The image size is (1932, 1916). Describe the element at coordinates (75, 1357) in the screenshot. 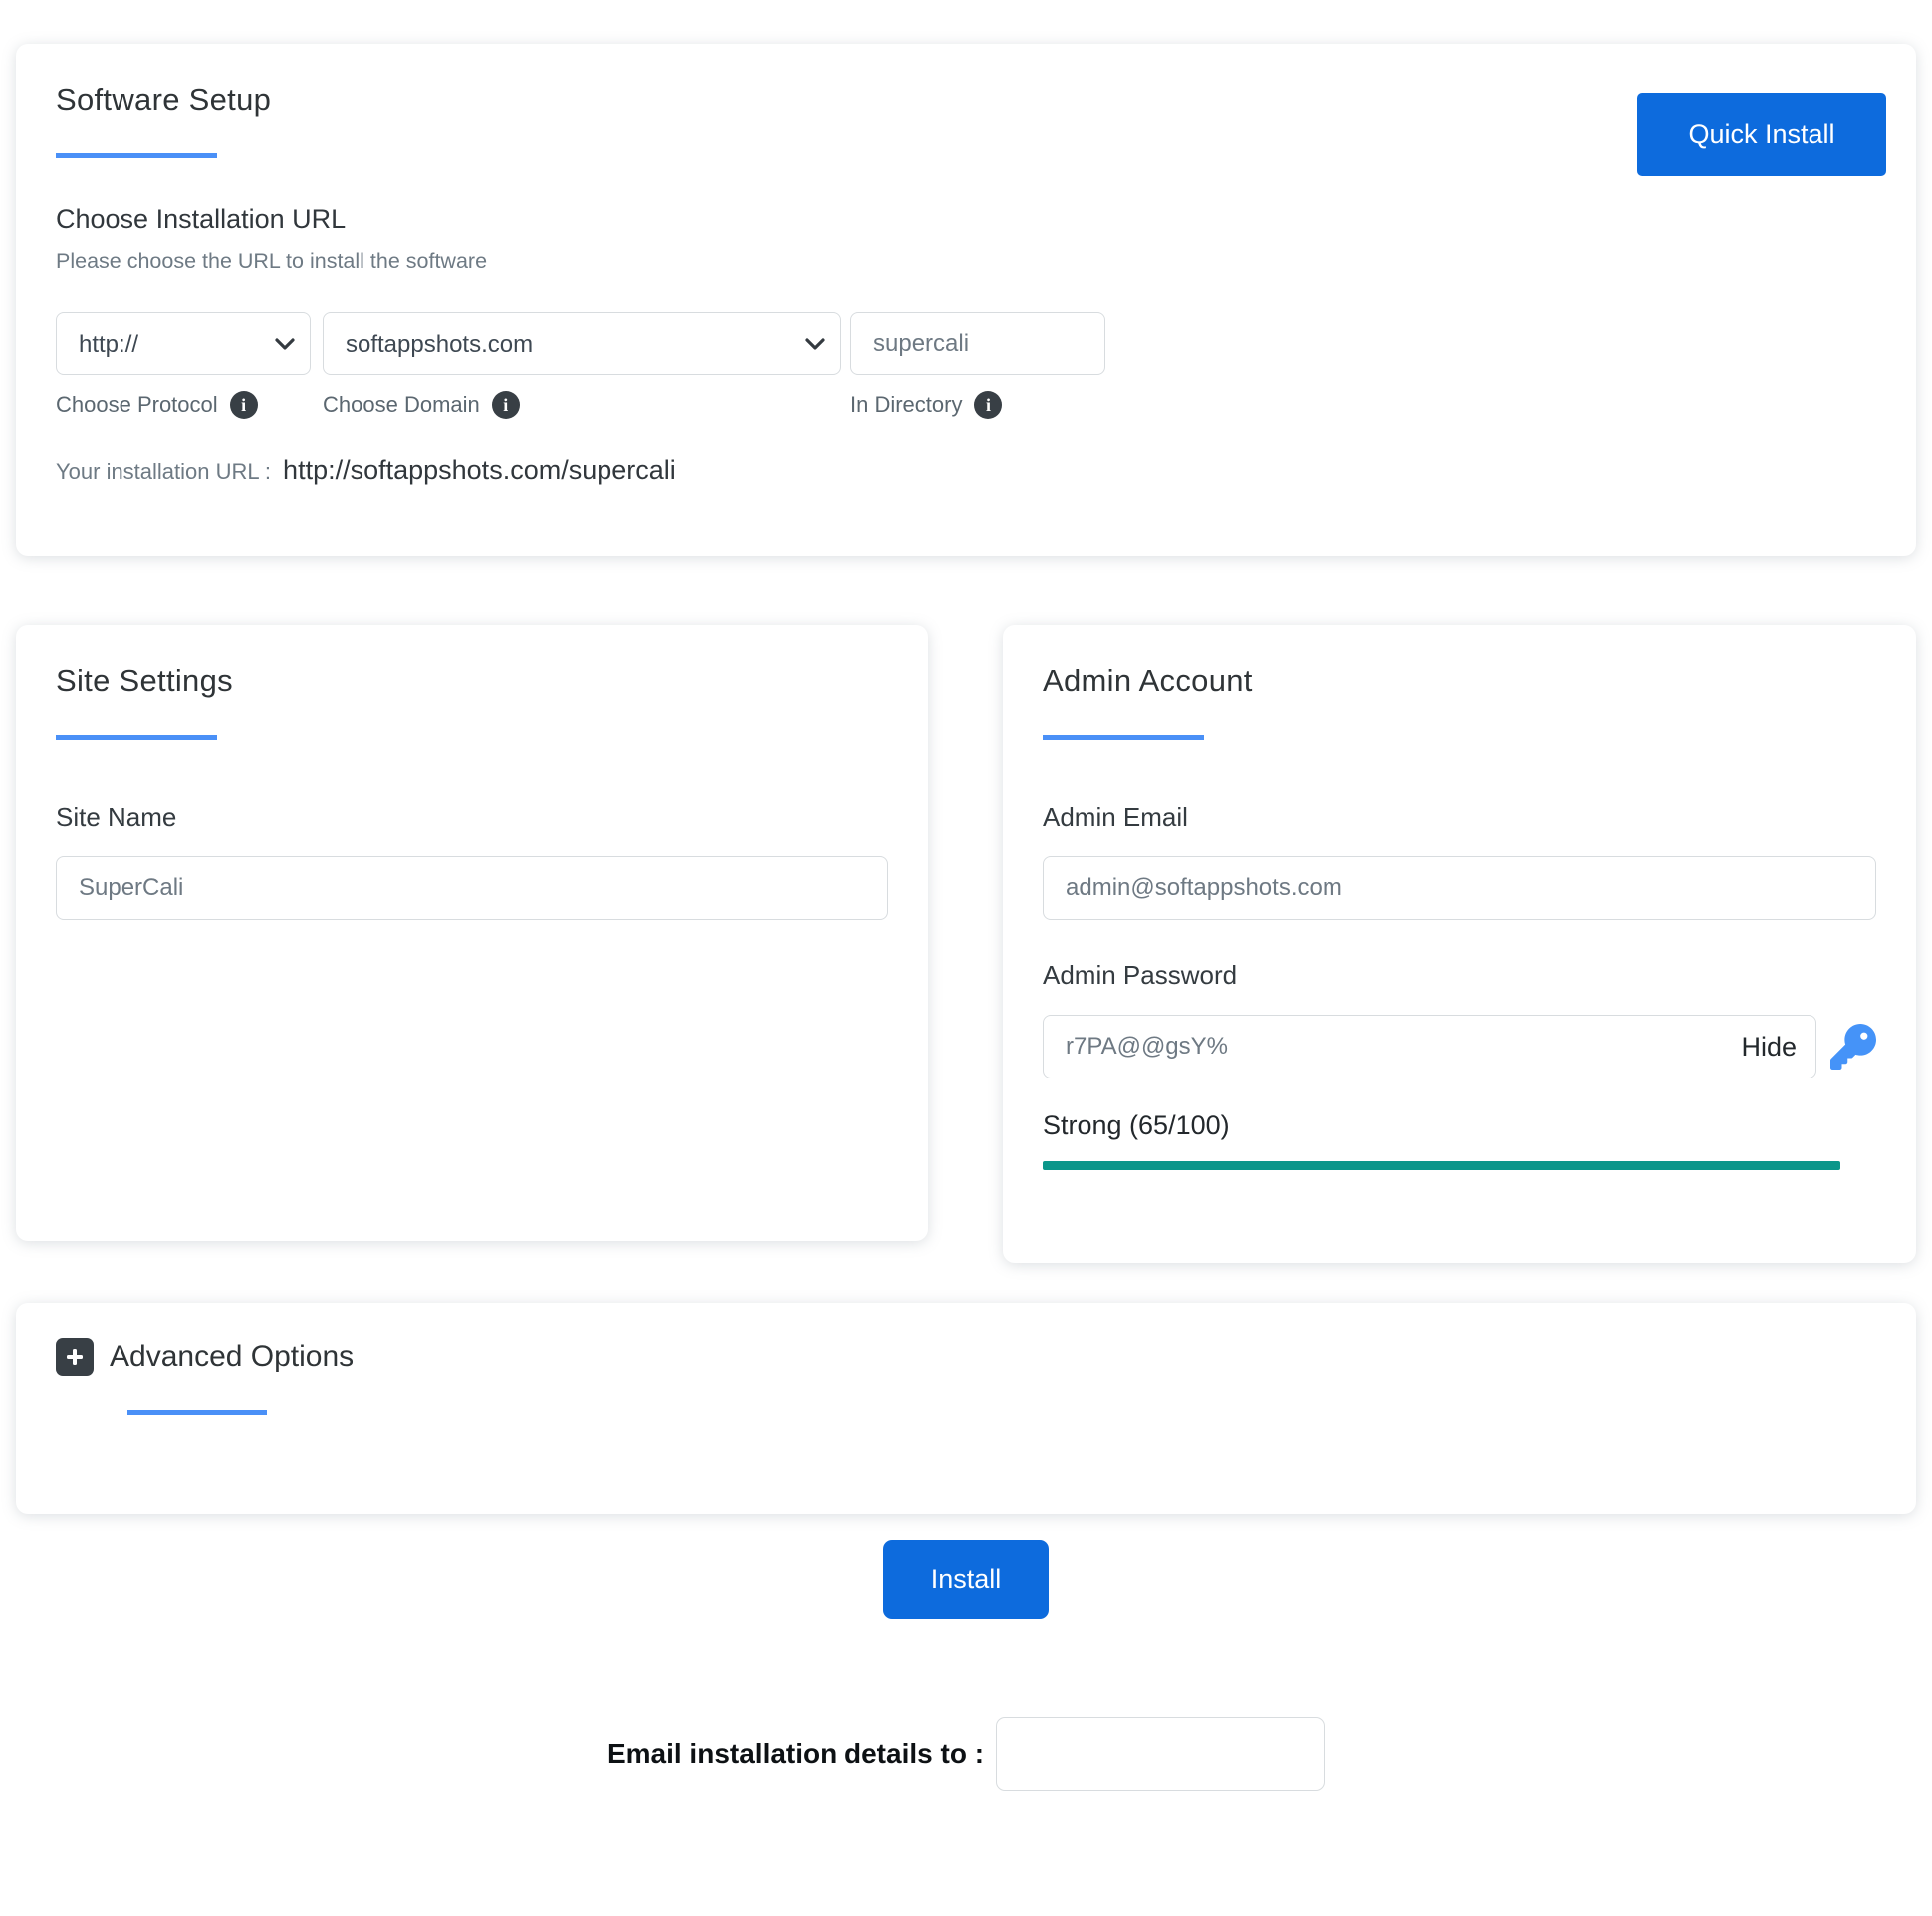

I see `plus-icon` at that location.